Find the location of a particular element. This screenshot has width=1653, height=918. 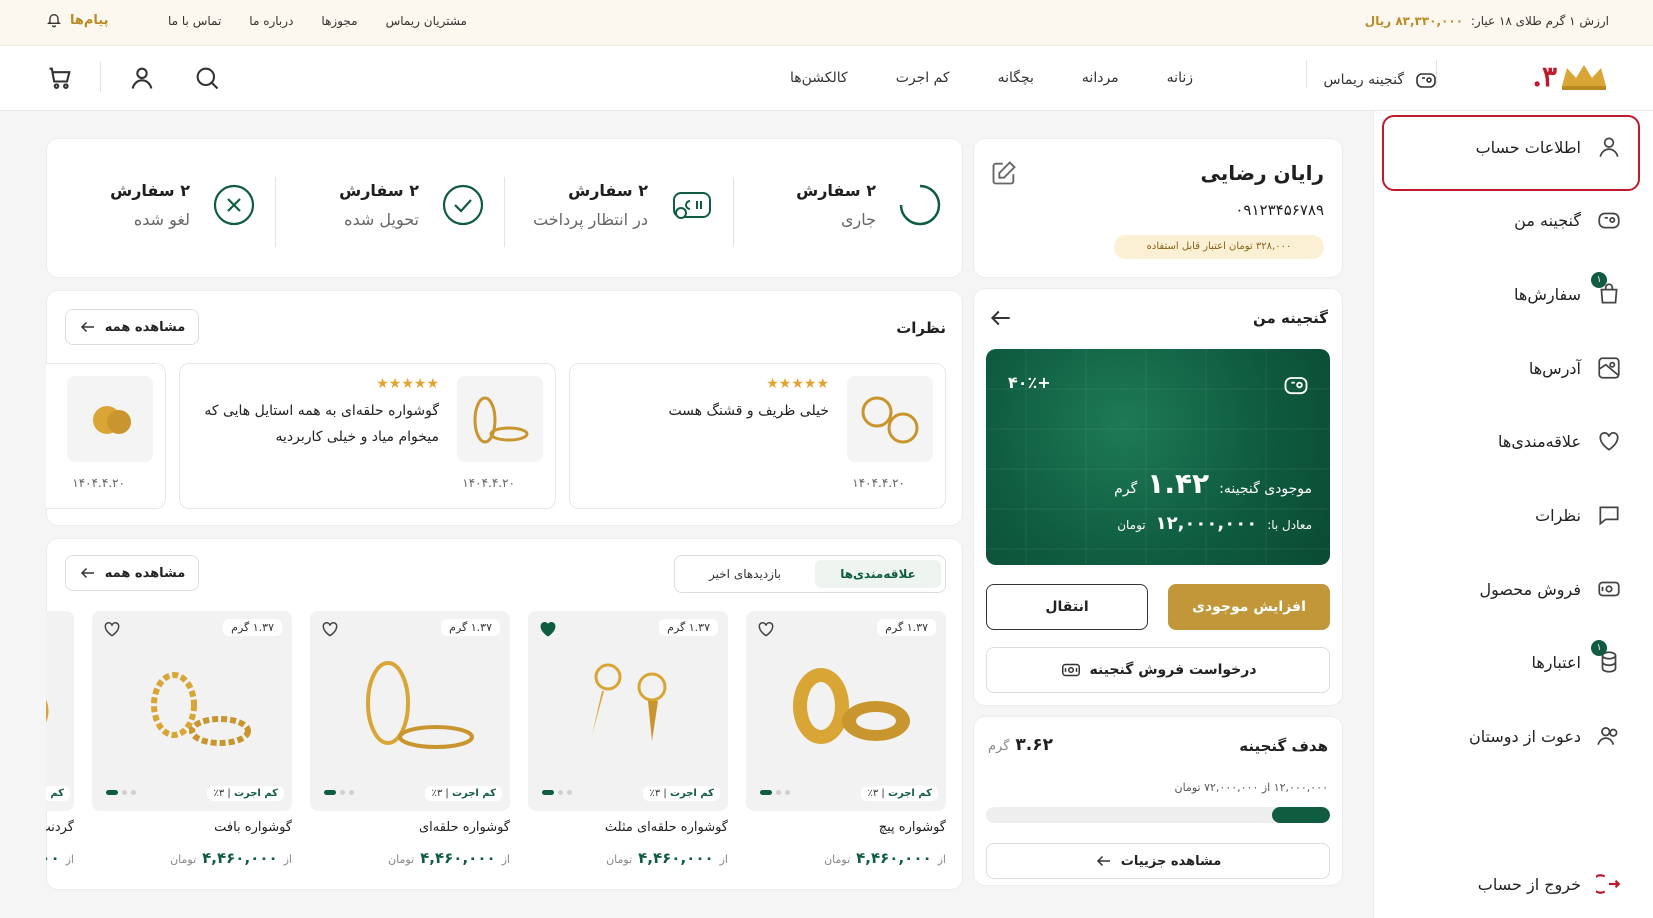

sidebar-item-sell-product: فروش محصول is located at coordinates (1510, 589).